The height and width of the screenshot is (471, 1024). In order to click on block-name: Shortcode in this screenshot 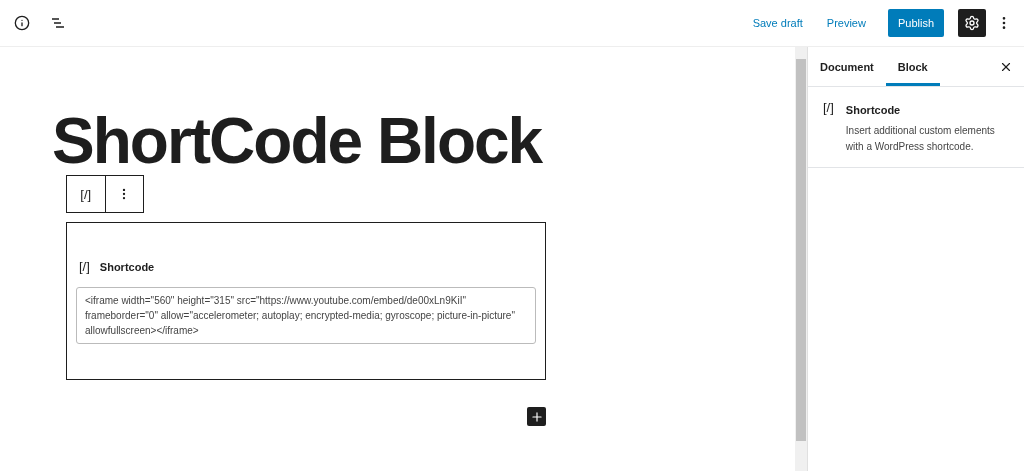, I will do `click(873, 110)`.